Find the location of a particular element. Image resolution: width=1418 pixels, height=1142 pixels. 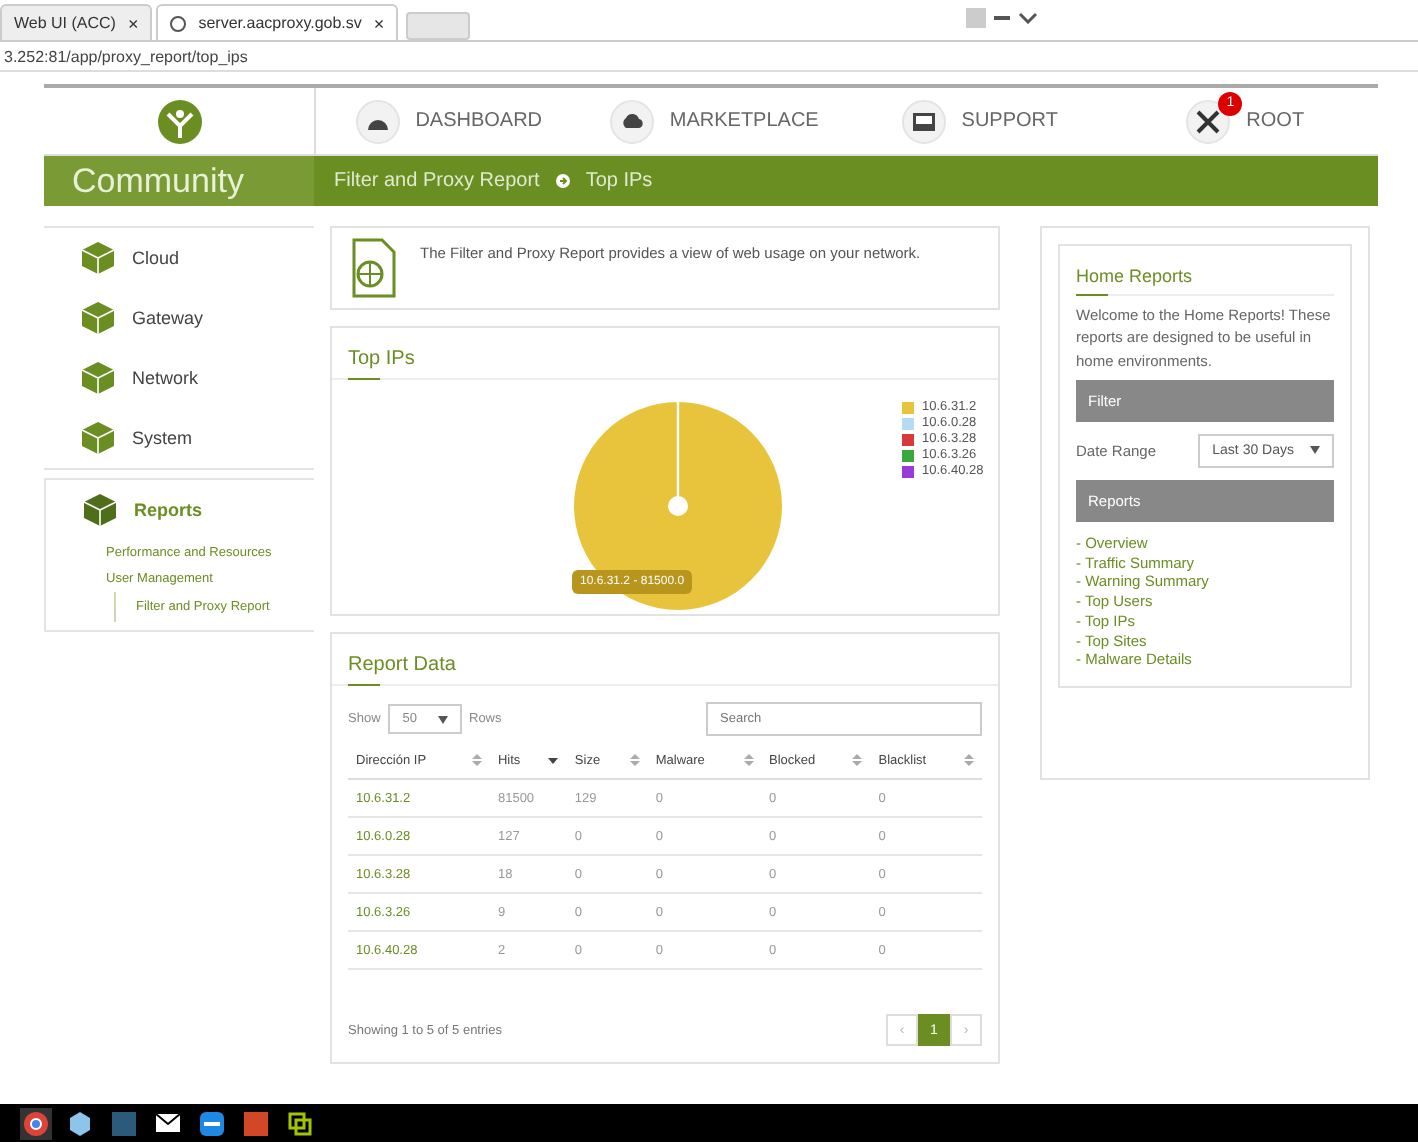

arrow-right-icon is located at coordinates (562, 181).